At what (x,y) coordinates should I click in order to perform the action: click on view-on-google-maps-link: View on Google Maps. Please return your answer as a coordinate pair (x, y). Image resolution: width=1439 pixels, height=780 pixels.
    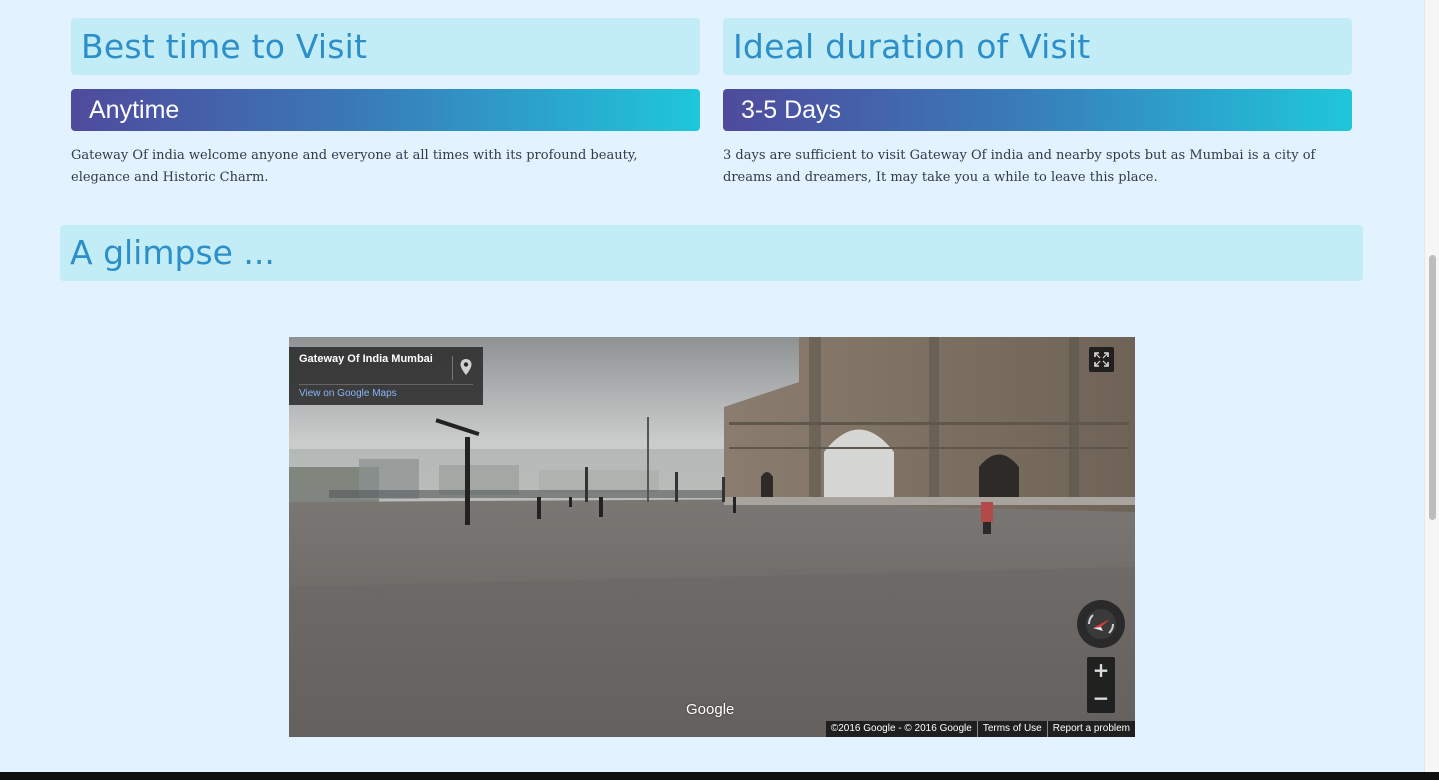
    Looking at the image, I should click on (348, 393).